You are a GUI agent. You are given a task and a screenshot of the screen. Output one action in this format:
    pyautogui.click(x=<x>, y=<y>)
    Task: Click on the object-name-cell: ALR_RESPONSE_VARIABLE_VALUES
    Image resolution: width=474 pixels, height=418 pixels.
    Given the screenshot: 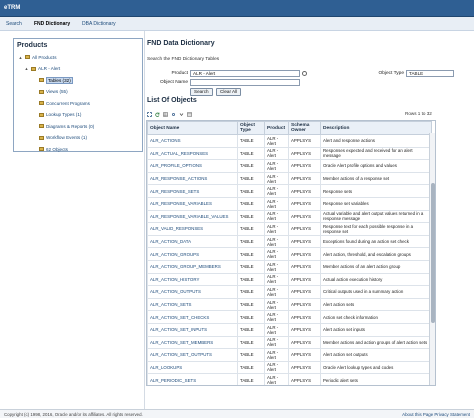 What is the action you would take?
    pyautogui.click(x=192, y=216)
    